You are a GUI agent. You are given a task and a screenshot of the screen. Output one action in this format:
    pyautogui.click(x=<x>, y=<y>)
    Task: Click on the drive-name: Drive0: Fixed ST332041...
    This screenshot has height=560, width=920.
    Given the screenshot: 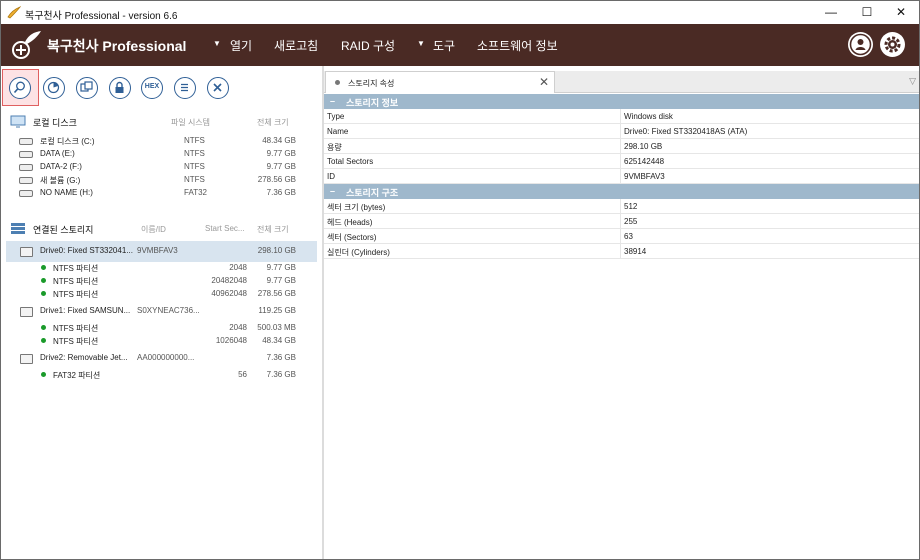 What is the action you would take?
    pyautogui.click(x=86, y=250)
    